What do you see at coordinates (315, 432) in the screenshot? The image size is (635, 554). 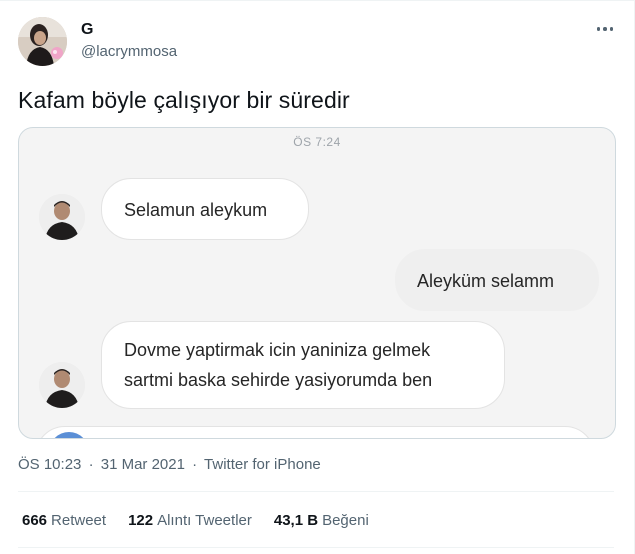 I see `message-bubble-partial` at bounding box center [315, 432].